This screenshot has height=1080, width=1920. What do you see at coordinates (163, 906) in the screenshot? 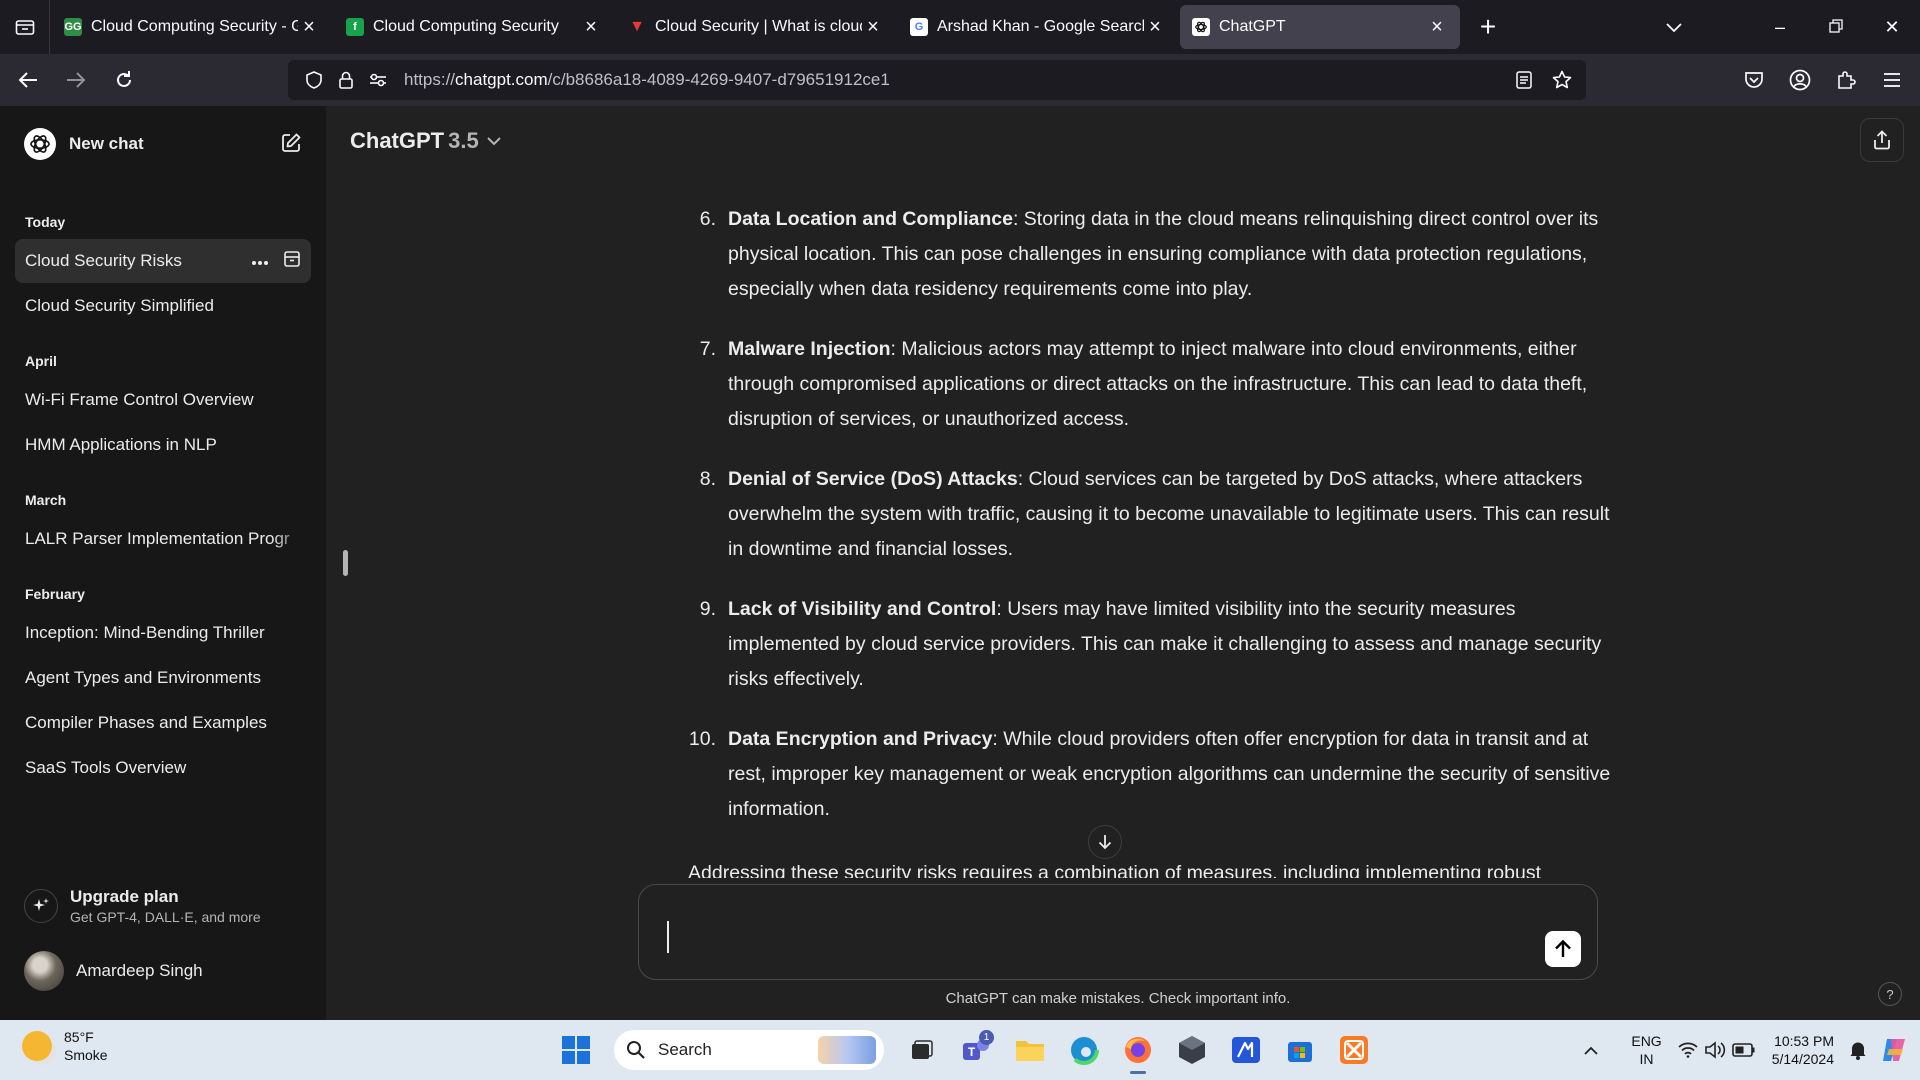
I see `upgrade-plan-button: Upgrade plan Get GPT-4, DALL·E, and more` at bounding box center [163, 906].